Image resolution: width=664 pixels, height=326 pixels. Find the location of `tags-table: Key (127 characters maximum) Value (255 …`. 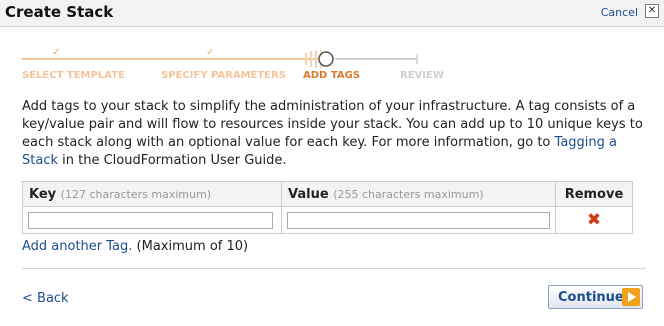

tags-table: Key (127 characters maximum) Value (255 … is located at coordinates (327, 207).